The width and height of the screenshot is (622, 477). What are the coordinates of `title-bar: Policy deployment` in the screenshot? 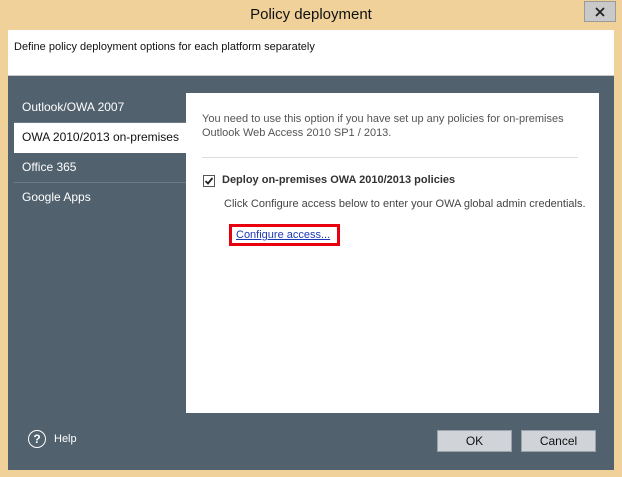 It's located at (311, 15).